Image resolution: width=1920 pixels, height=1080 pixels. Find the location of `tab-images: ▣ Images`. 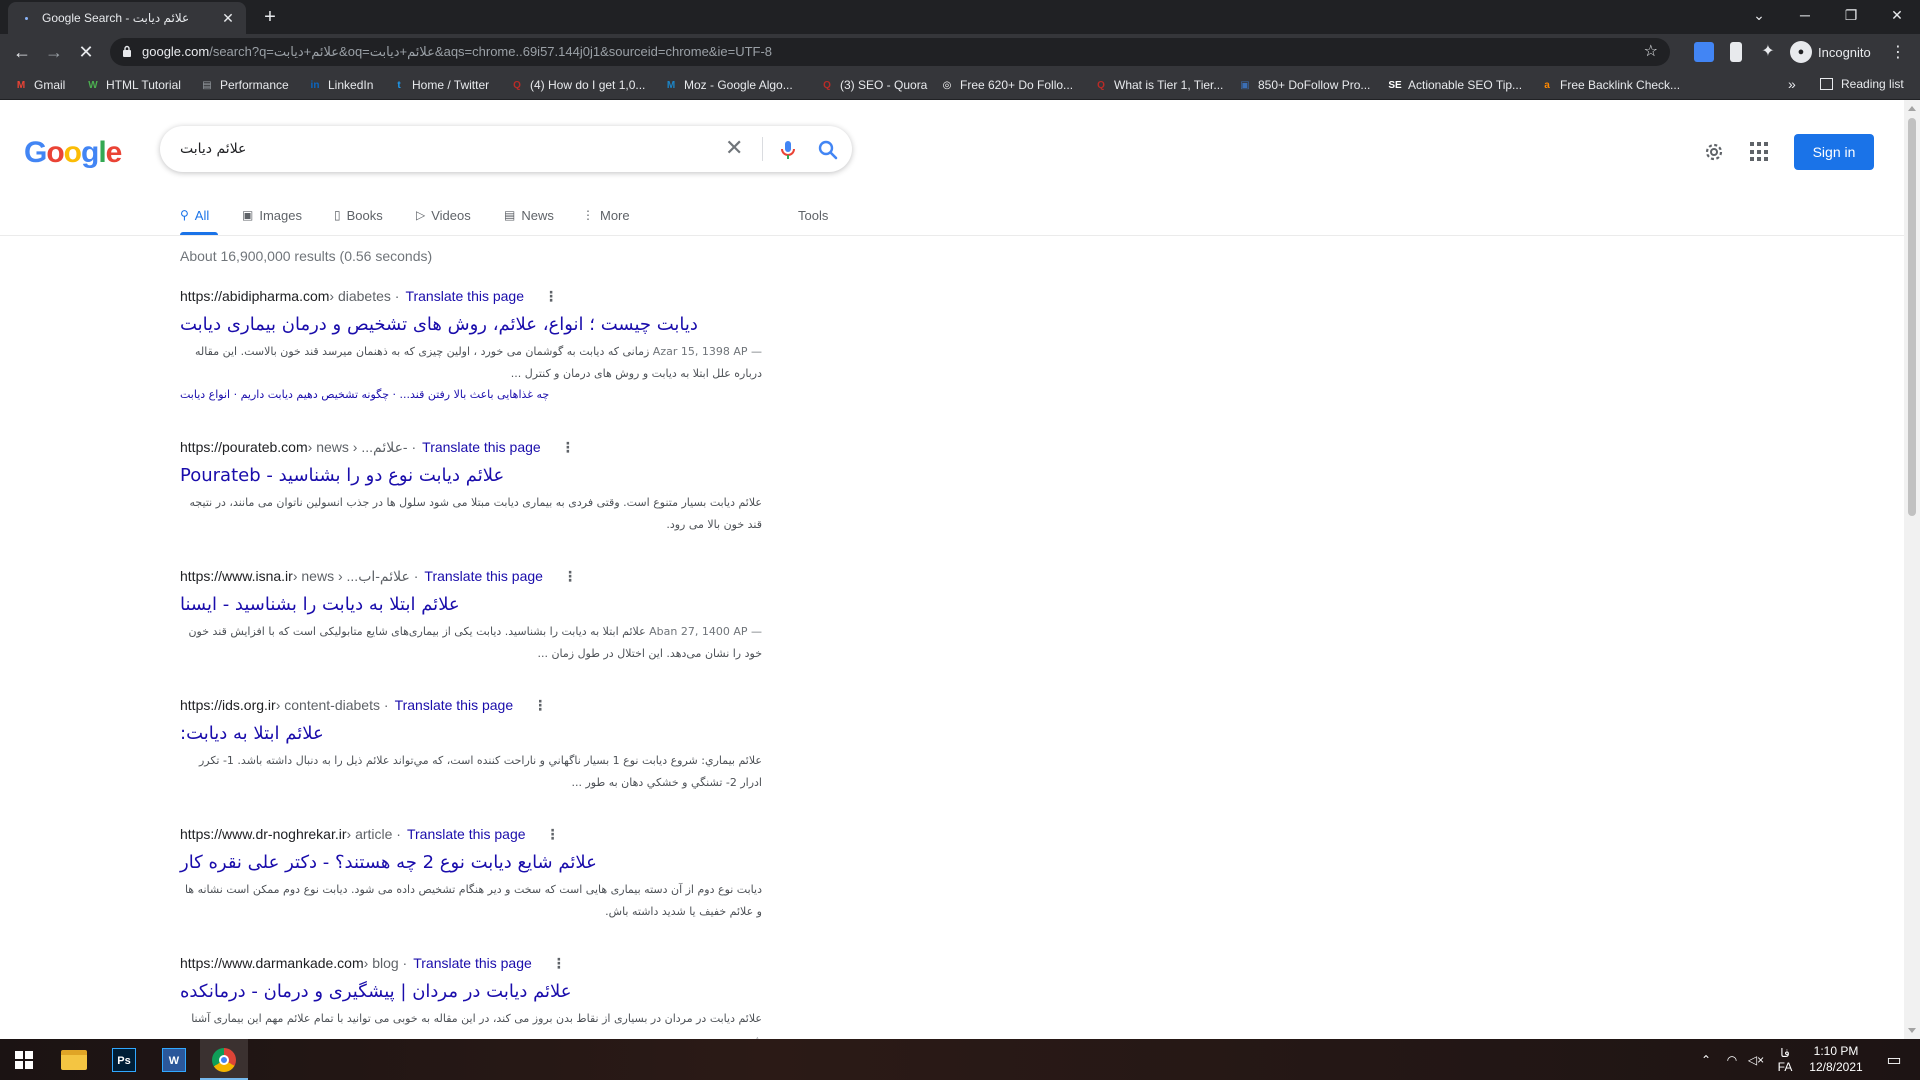

tab-images: ▣ Images is located at coordinates (272, 215).